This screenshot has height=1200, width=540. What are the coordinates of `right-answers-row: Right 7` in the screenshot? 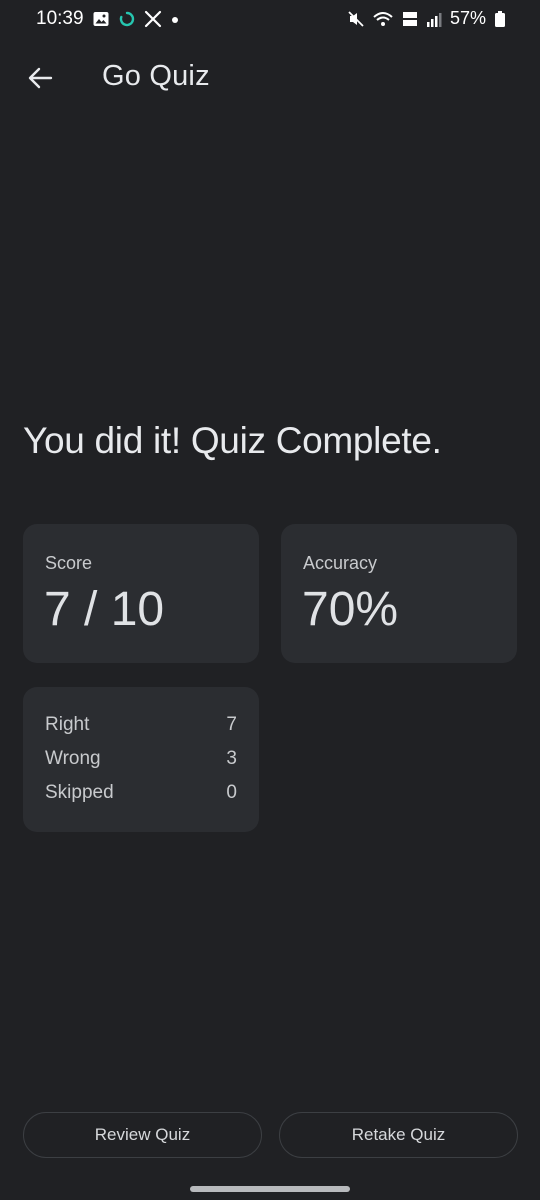 It's located at (141, 725).